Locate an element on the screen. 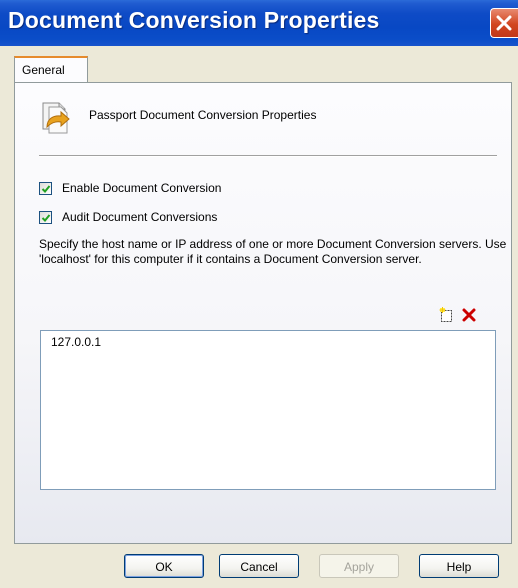  divider is located at coordinates (268, 156).